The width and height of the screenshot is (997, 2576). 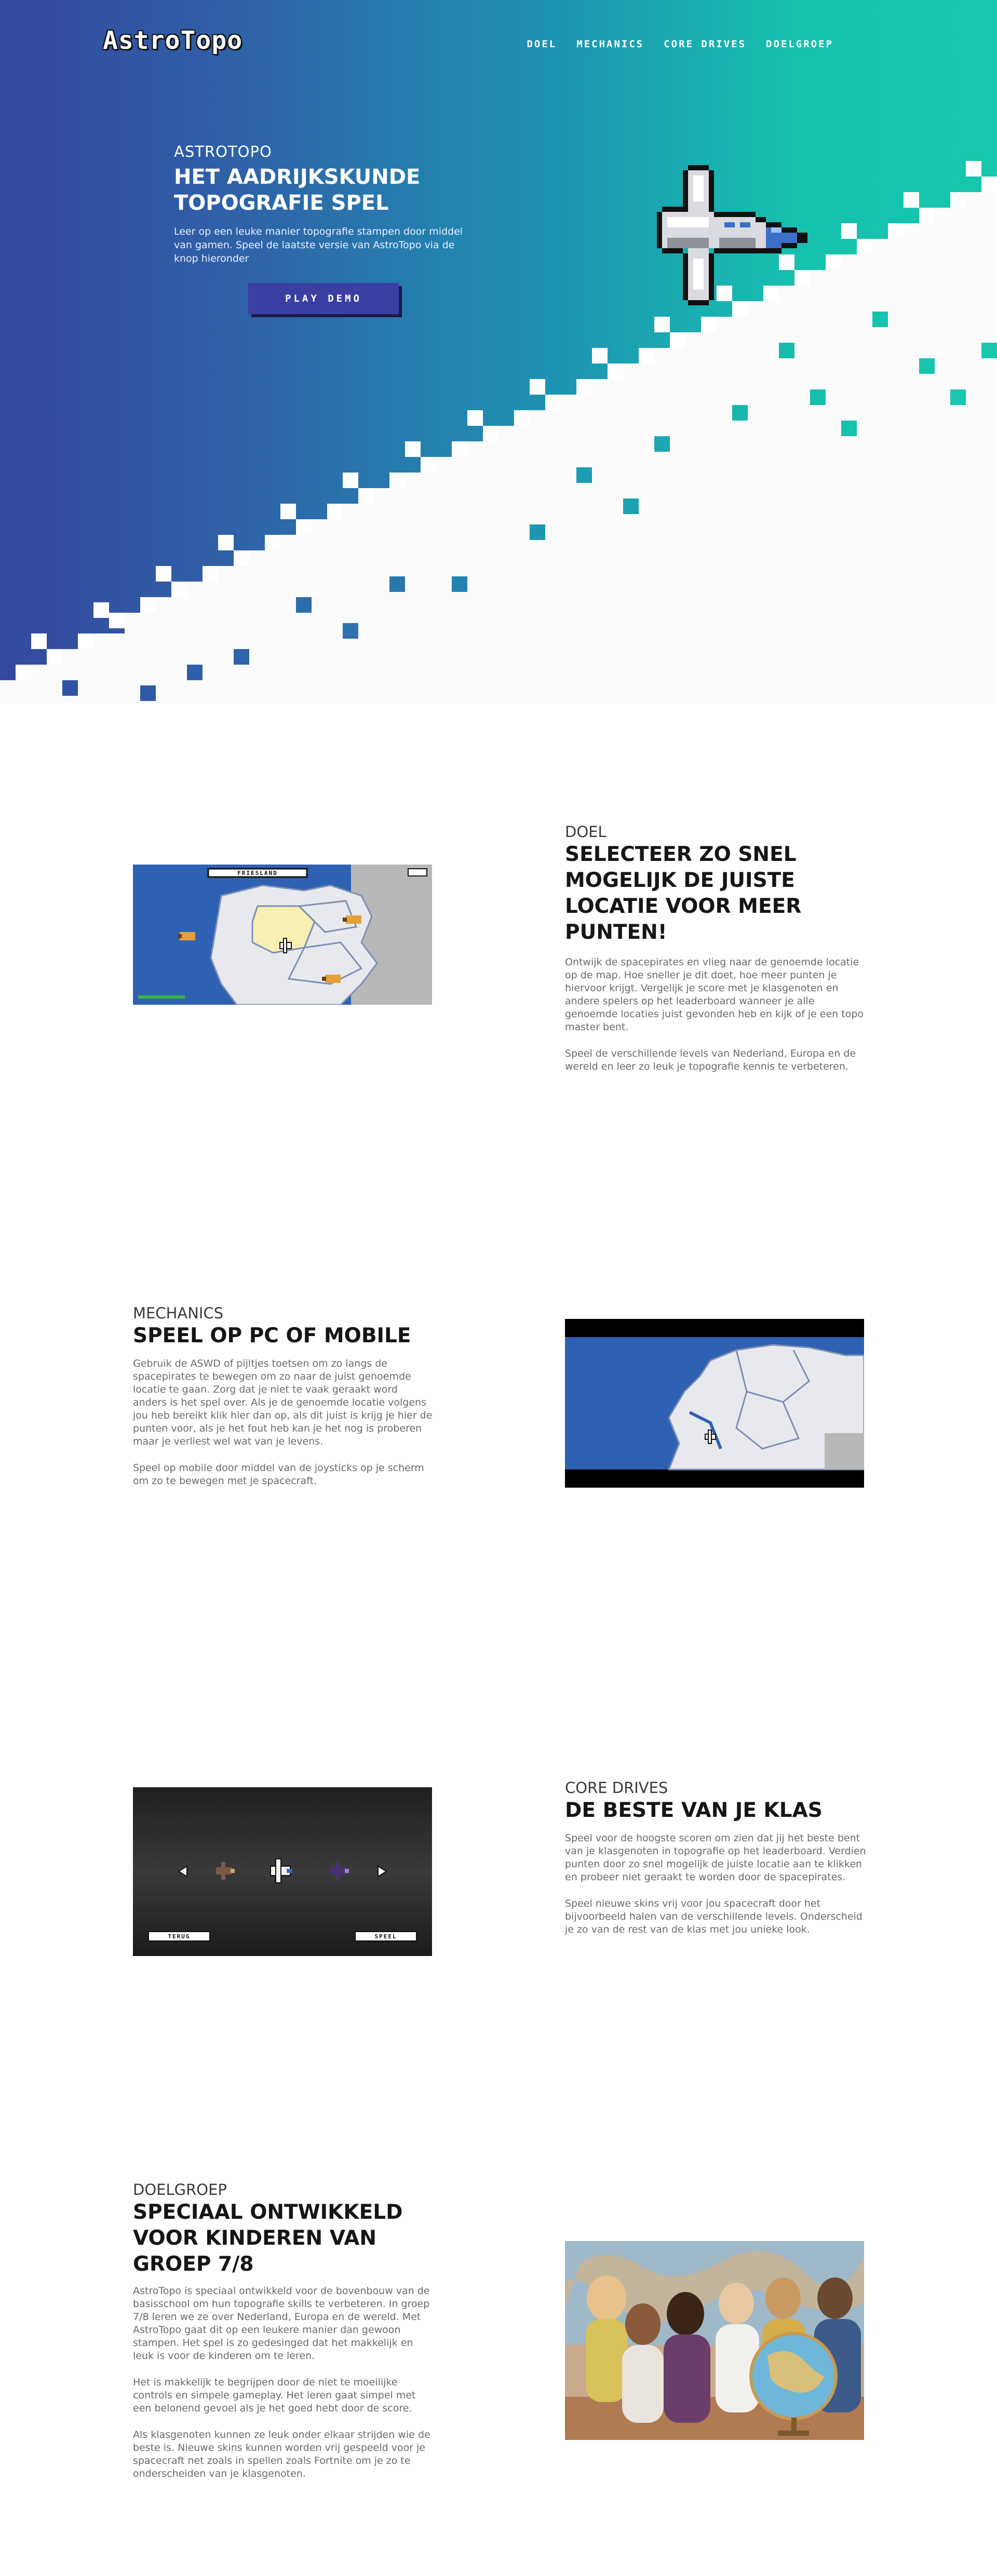 I want to click on core-drives-eyebrow: CORE DRIVES, so click(x=616, y=1788).